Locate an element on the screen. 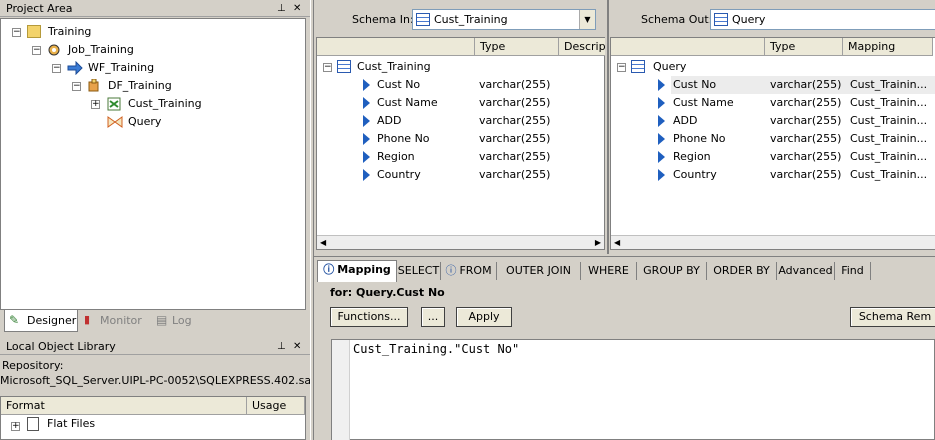  tree-item-job-training: Job_Training is located at coordinates (101, 50).